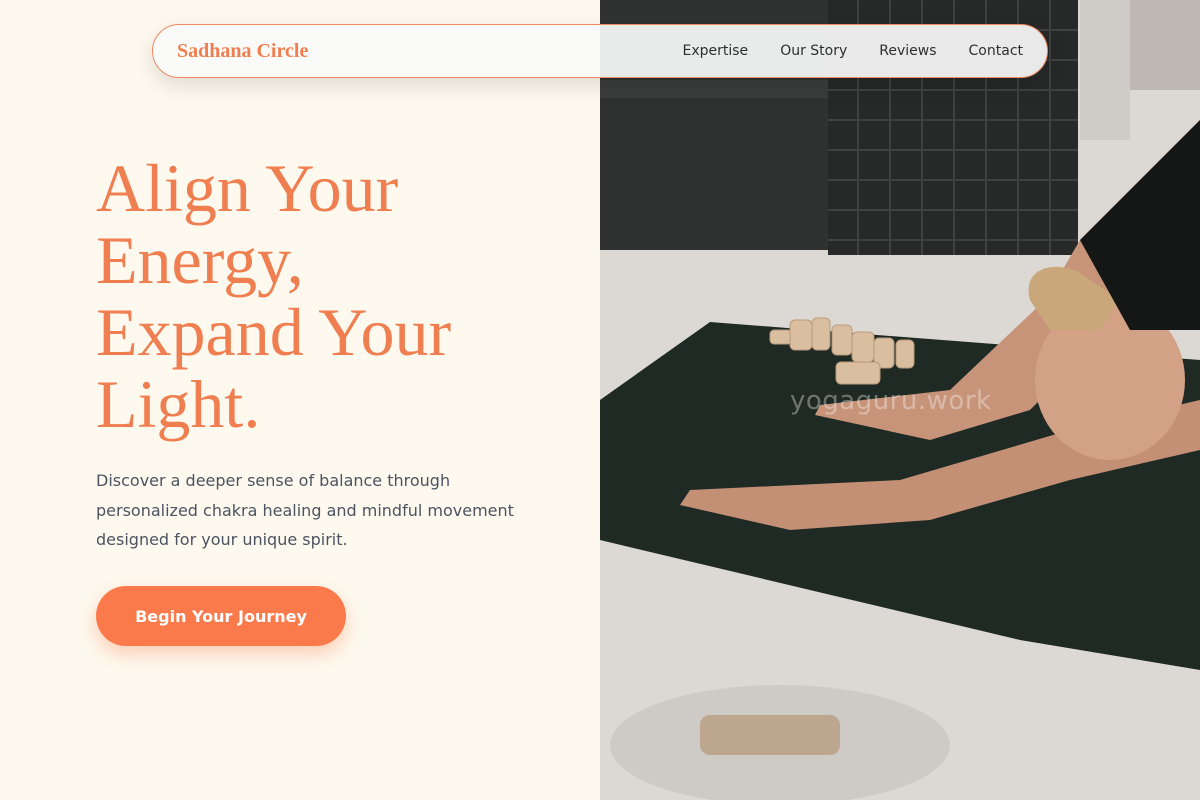 Image resolution: width=1200 pixels, height=800 pixels. What do you see at coordinates (247, 188) in the screenshot?
I see `hero-title-line-1: Align Your` at bounding box center [247, 188].